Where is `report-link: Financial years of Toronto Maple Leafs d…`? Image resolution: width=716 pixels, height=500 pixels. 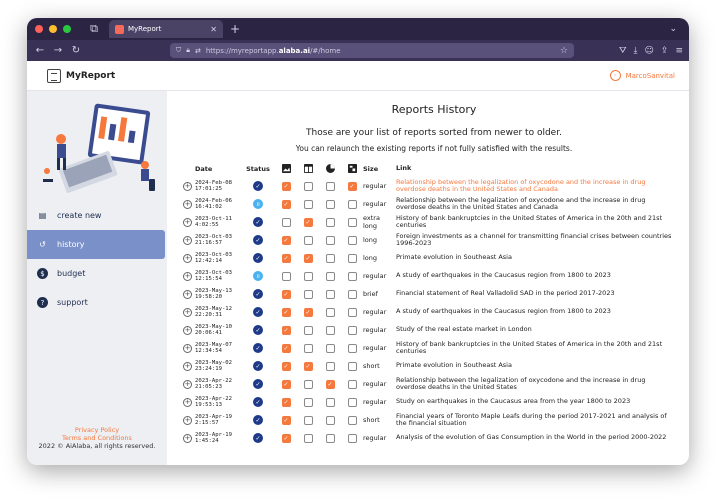
report-link: Financial years of Toronto Maple Leafs d… is located at coordinates (536, 420).